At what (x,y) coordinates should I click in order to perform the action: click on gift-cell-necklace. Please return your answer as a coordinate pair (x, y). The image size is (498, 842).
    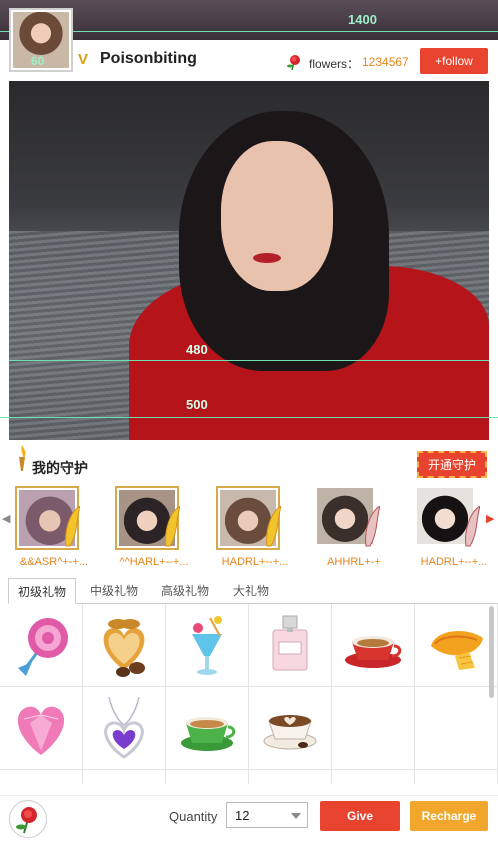
    Looking at the image, I should click on (124, 728).